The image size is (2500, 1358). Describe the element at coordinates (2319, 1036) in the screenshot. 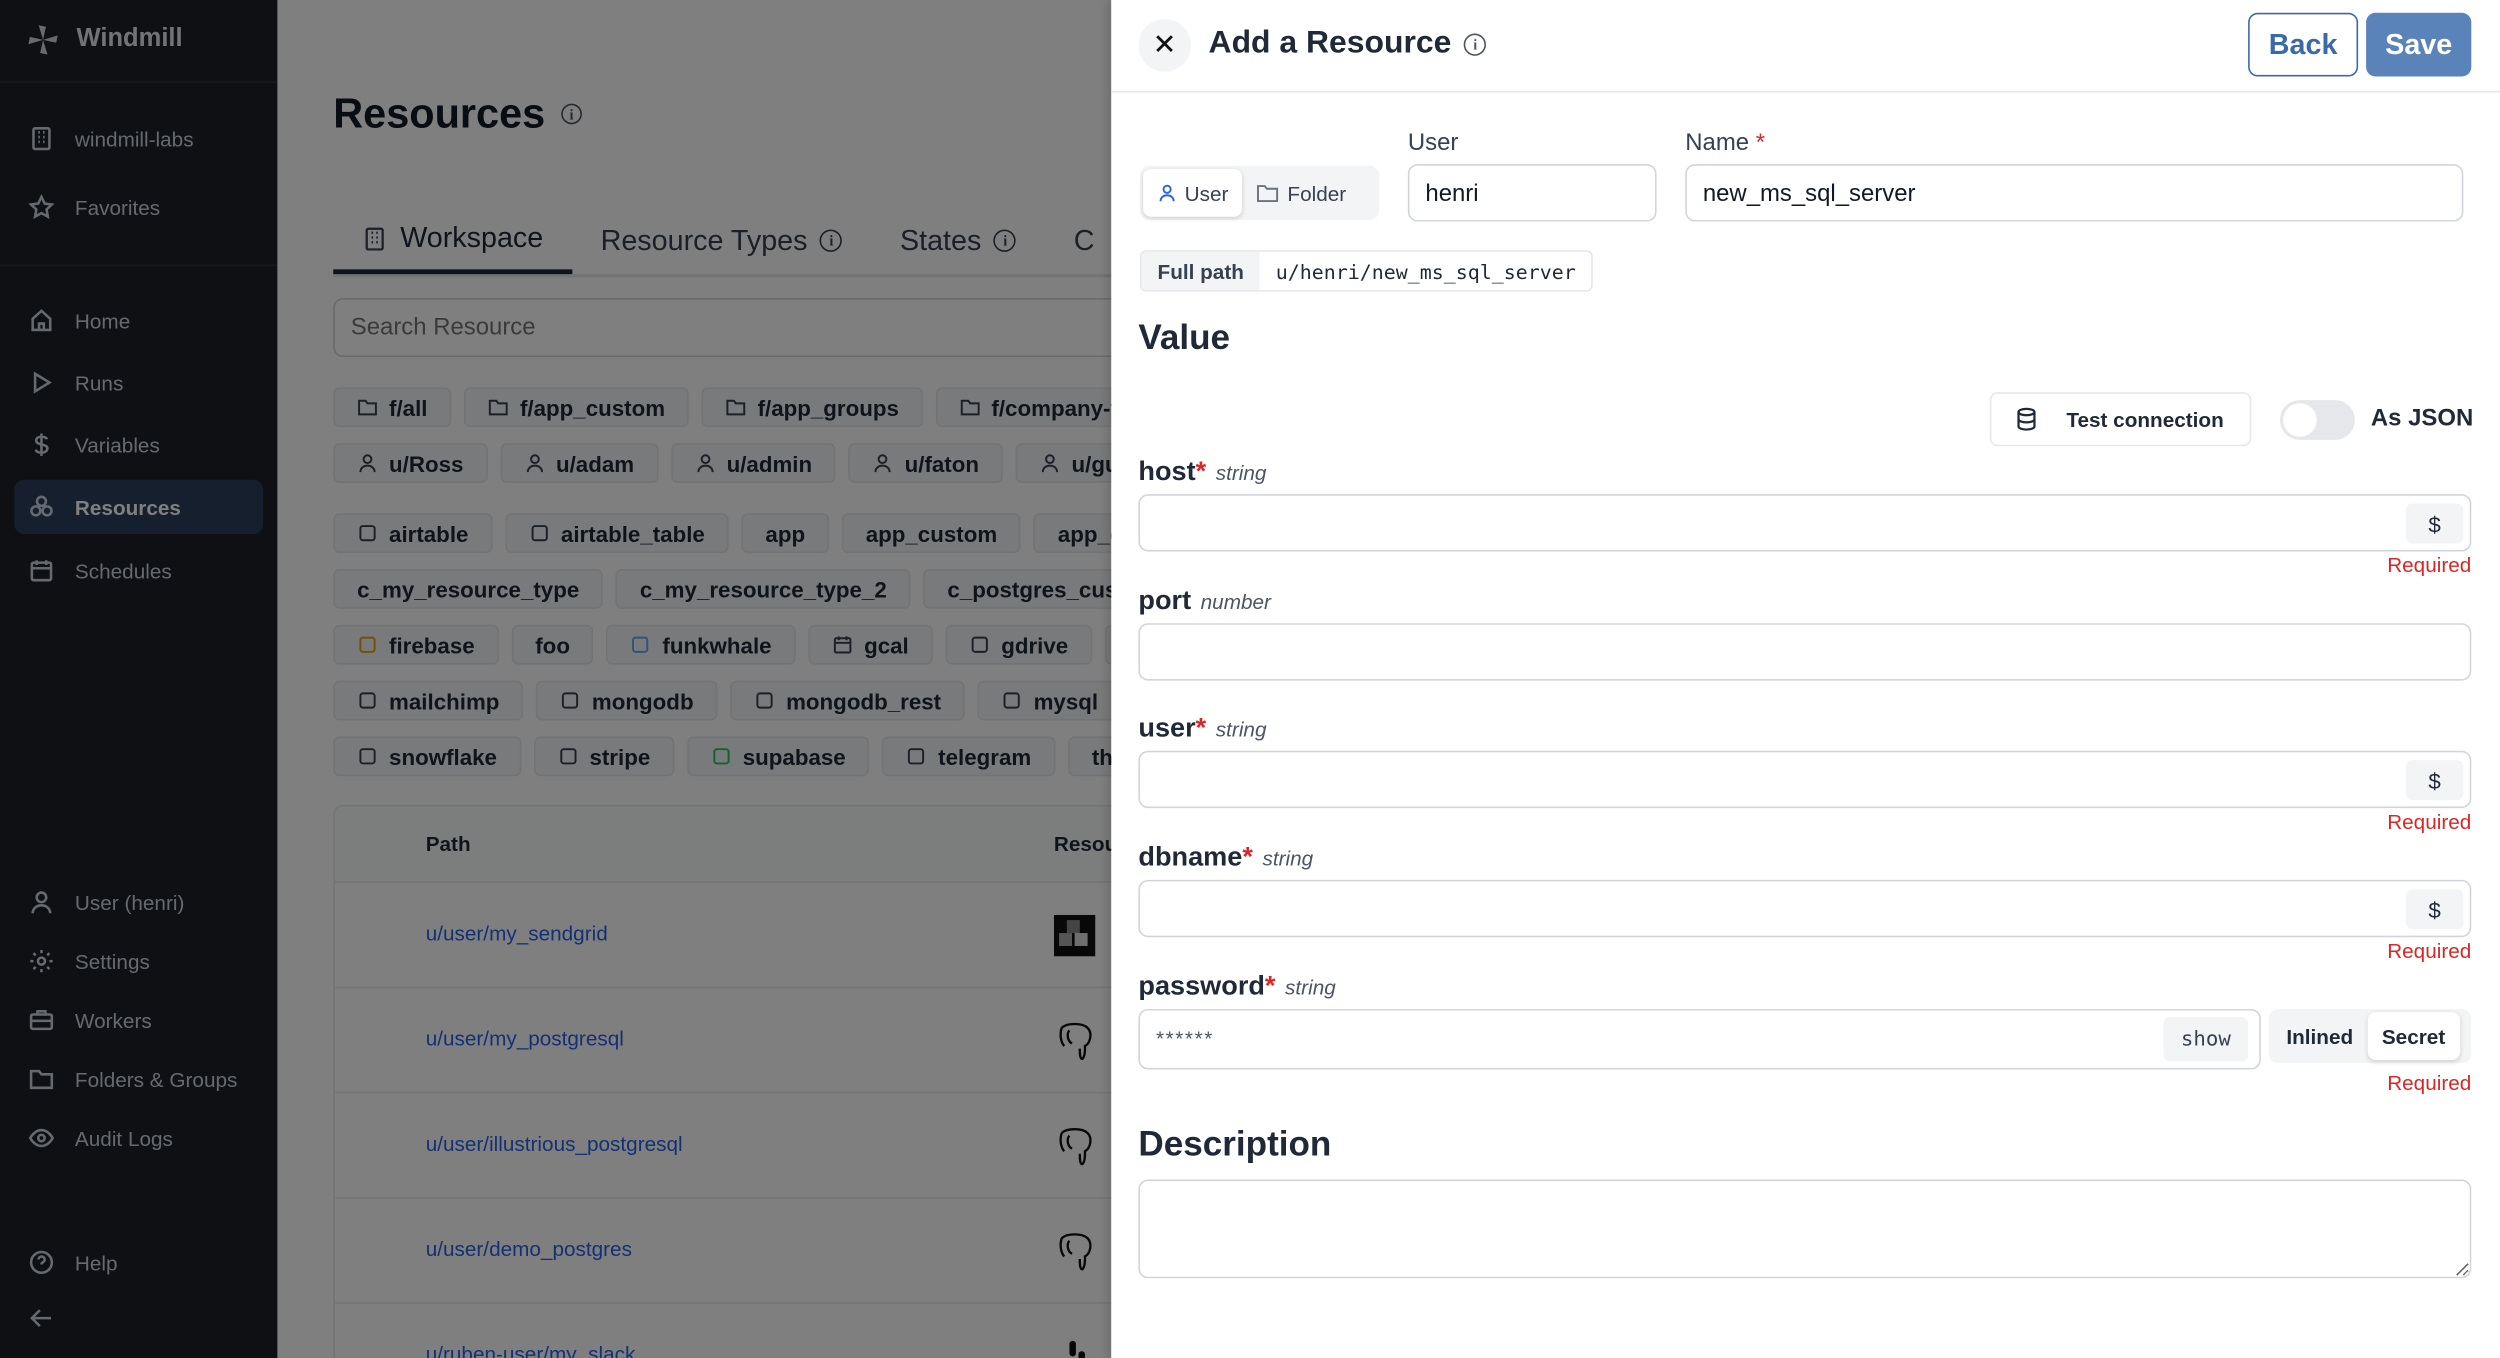

I see `inlined-option: Inlined` at that location.